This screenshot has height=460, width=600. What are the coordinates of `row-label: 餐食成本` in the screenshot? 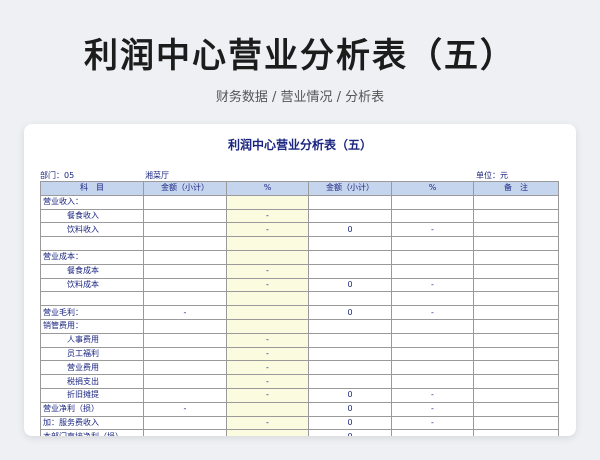 It's located at (92, 271).